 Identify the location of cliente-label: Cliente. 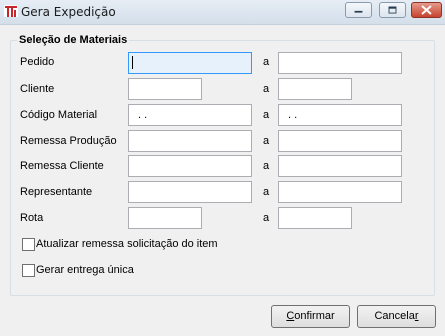
(37, 89).